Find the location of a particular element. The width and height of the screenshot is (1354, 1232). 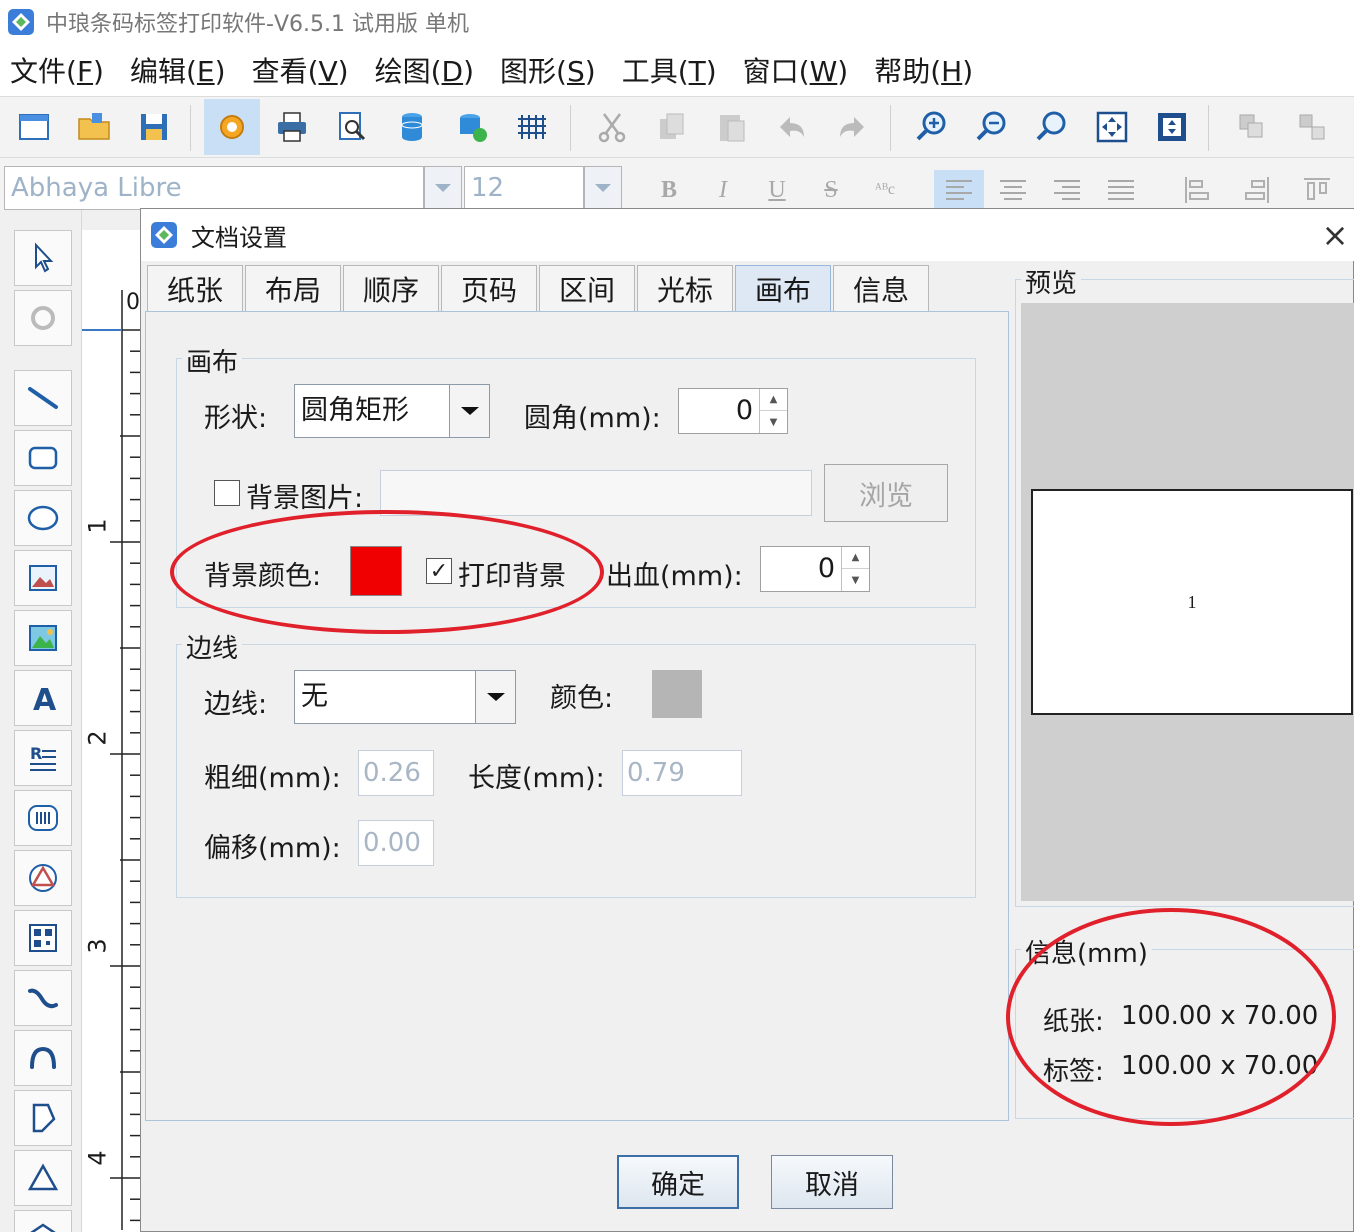

line-tool-button is located at coordinates (43, 398).